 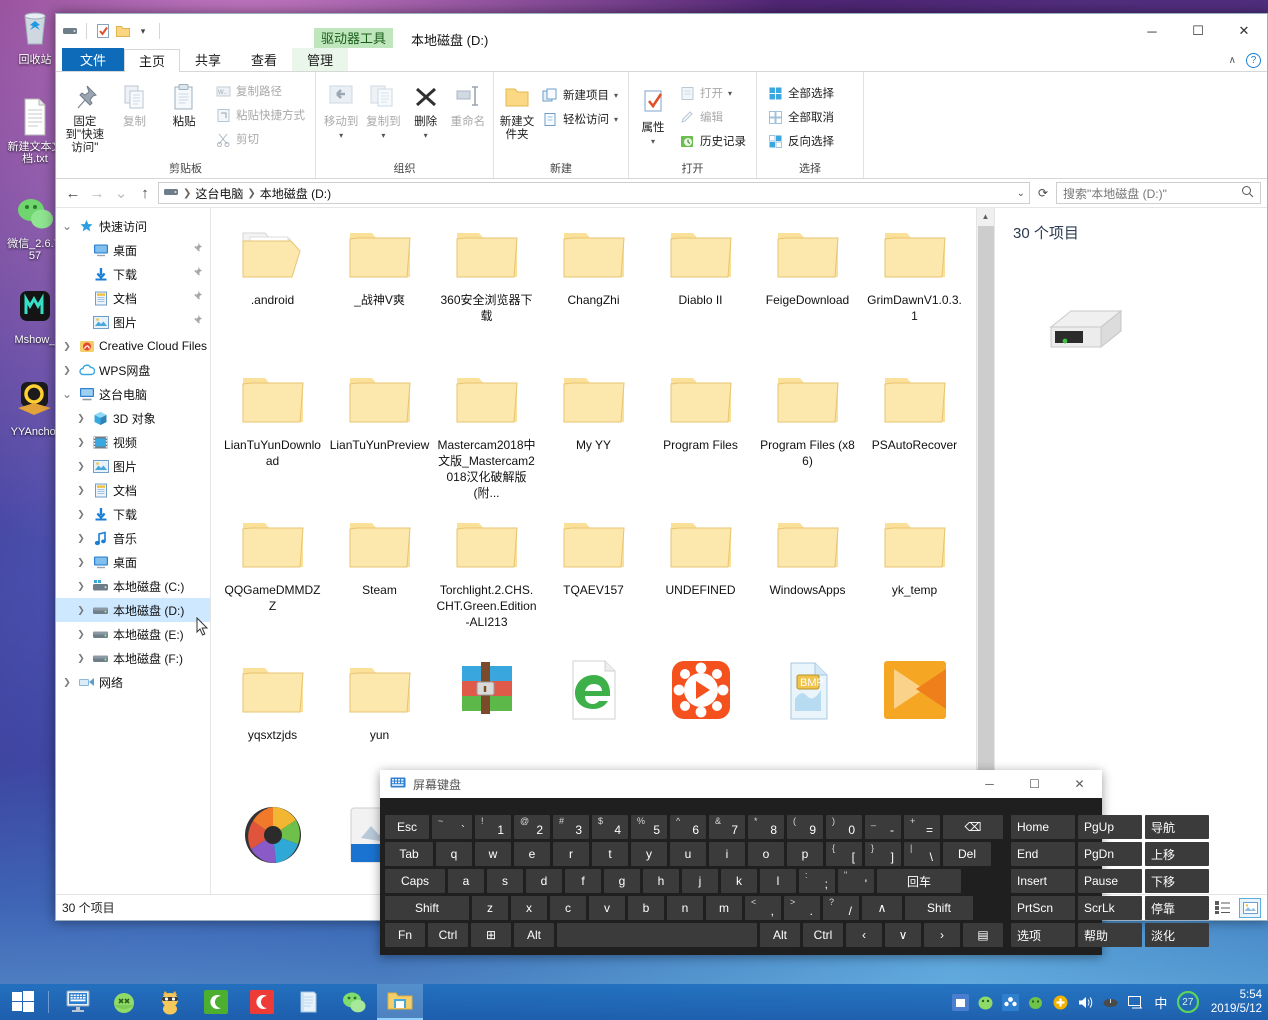 I want to click on nav-item-8: ❯ 3D 对象, so click(x=133, y=418).